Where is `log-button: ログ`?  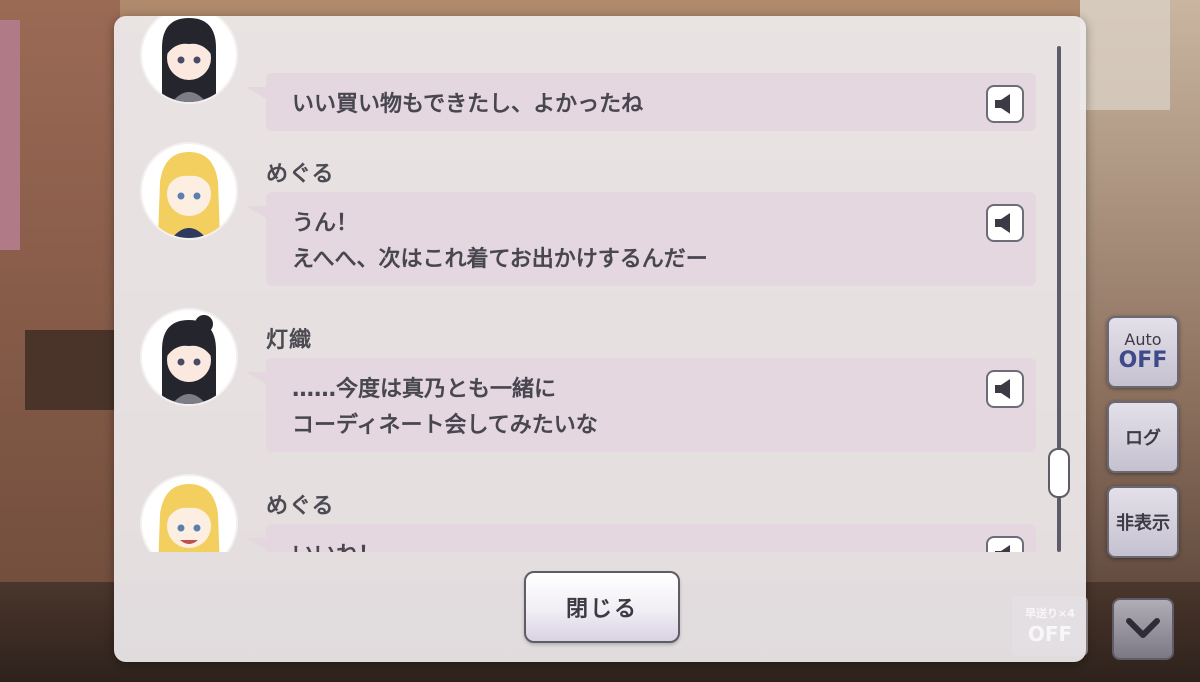
log-button: ログ is located at coordinates (1143, 437).